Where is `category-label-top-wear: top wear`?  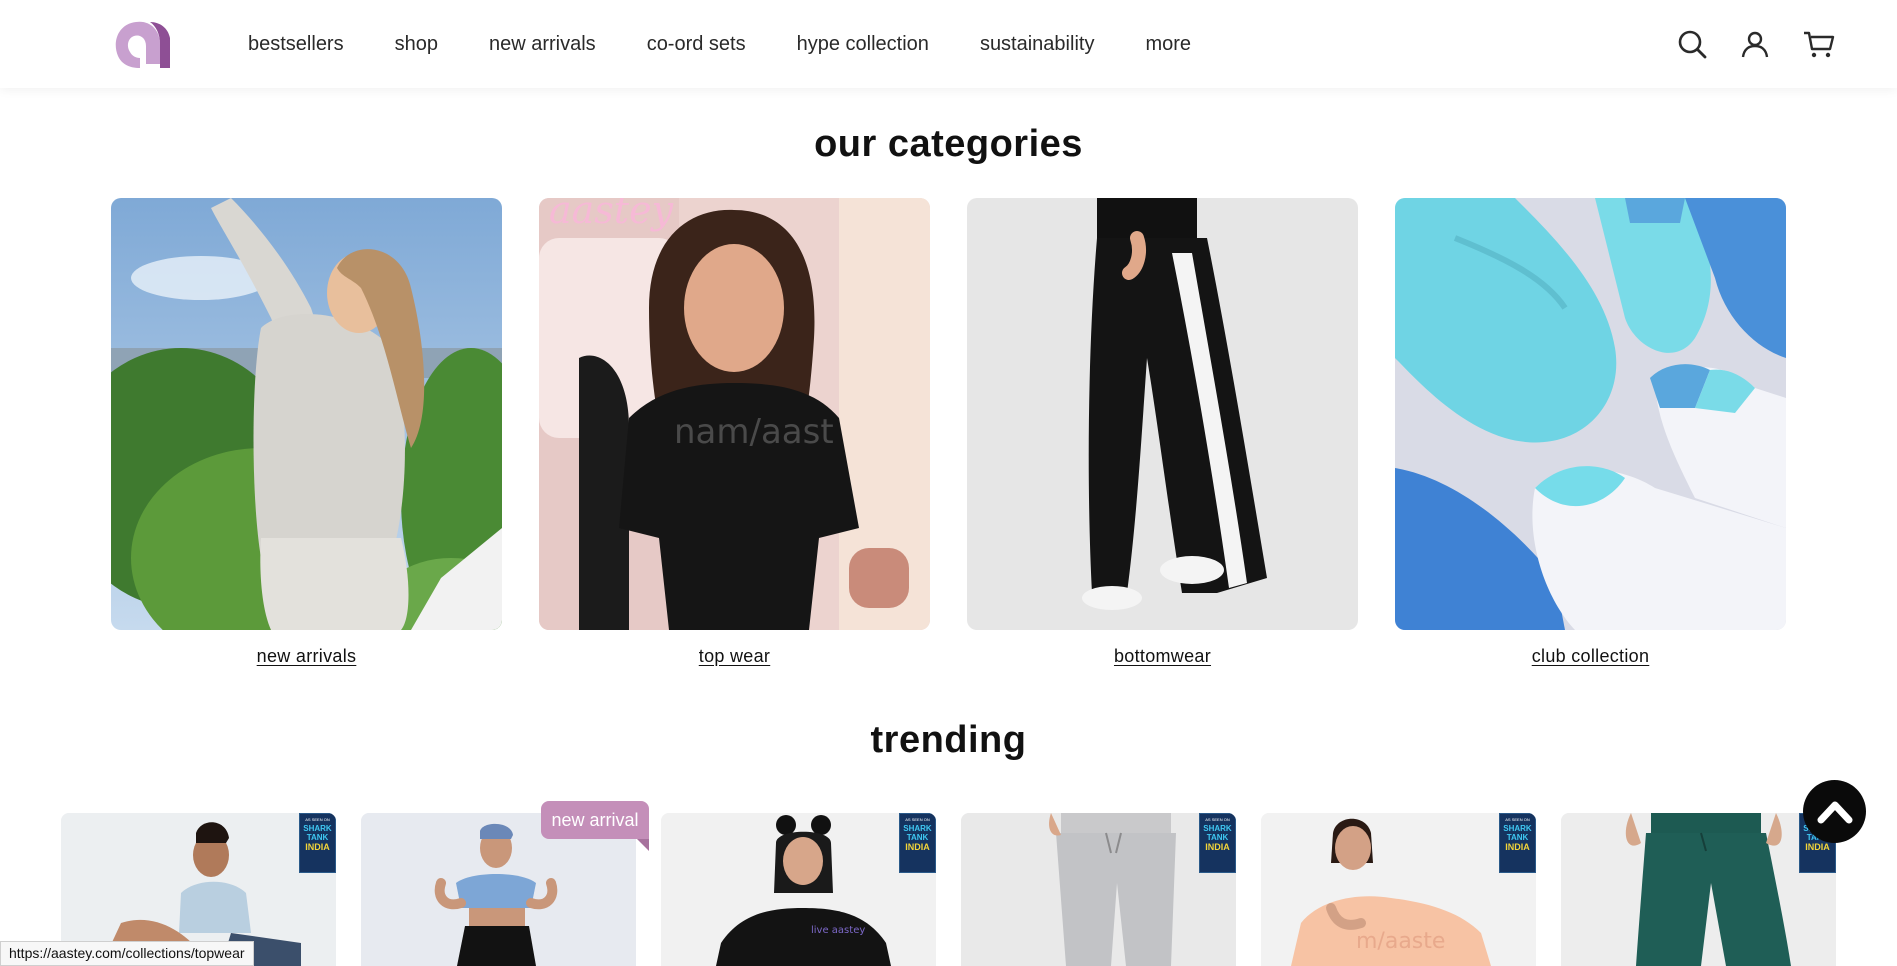
category-label-top-wear: top wear is located at coordinates (734, 656).